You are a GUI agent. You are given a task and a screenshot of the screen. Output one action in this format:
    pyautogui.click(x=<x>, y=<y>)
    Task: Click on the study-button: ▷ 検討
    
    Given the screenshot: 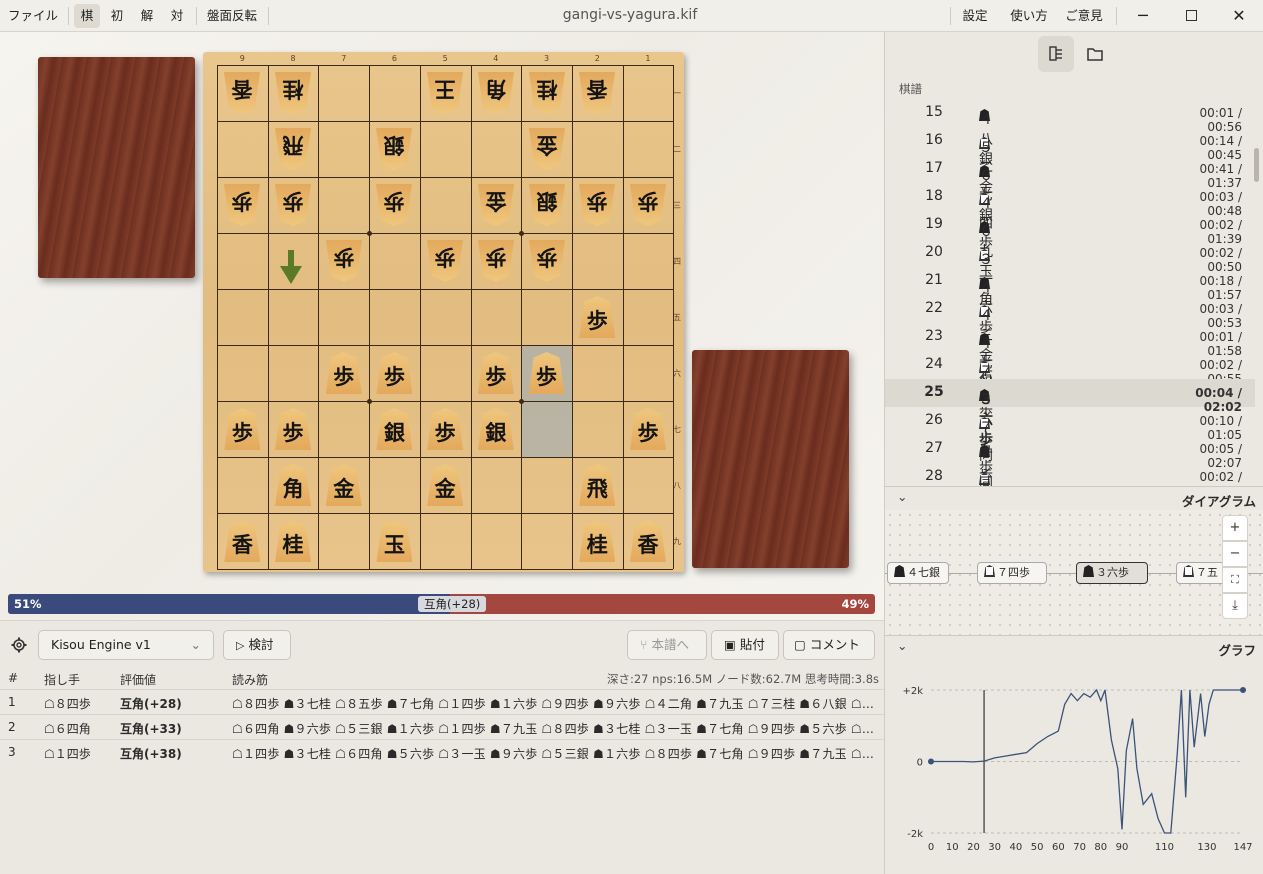 What is the action you would take?
    pyautogui.click(x=257, y=645)
    